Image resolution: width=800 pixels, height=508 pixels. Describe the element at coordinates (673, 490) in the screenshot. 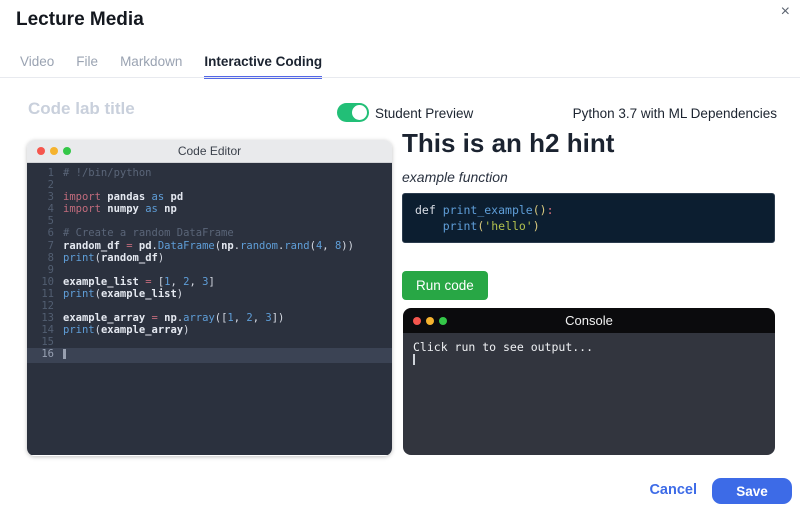

I see `cancel-button: Cancel` at that location.